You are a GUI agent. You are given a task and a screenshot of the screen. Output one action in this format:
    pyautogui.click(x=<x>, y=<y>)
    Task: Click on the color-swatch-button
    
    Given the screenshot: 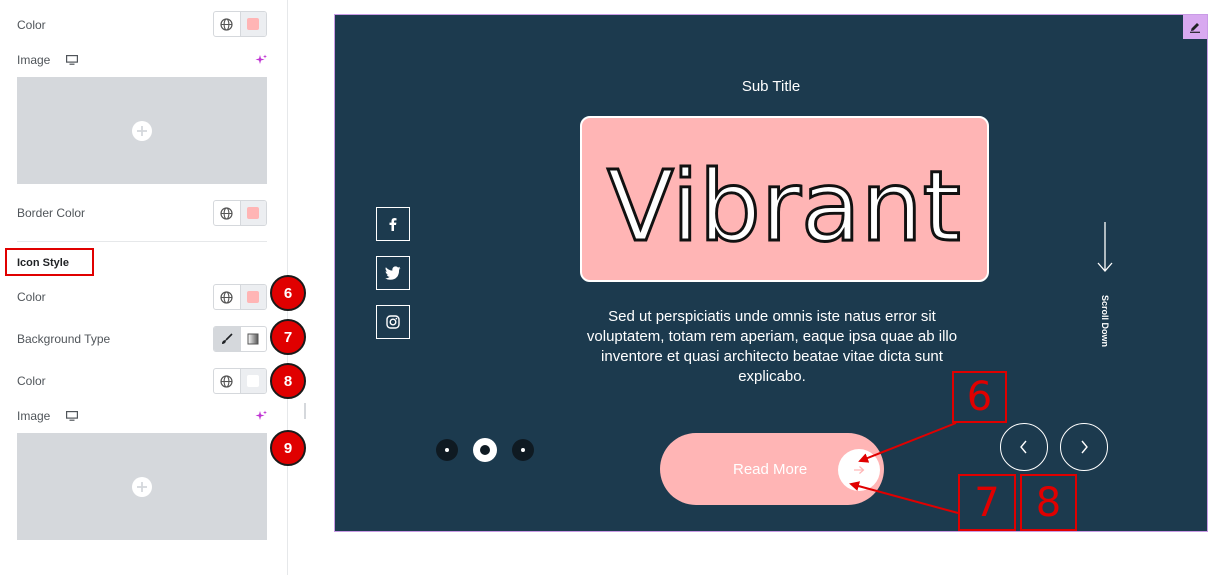 What is the action you would take?
    pyautogui.click(x=252, y=24)
    